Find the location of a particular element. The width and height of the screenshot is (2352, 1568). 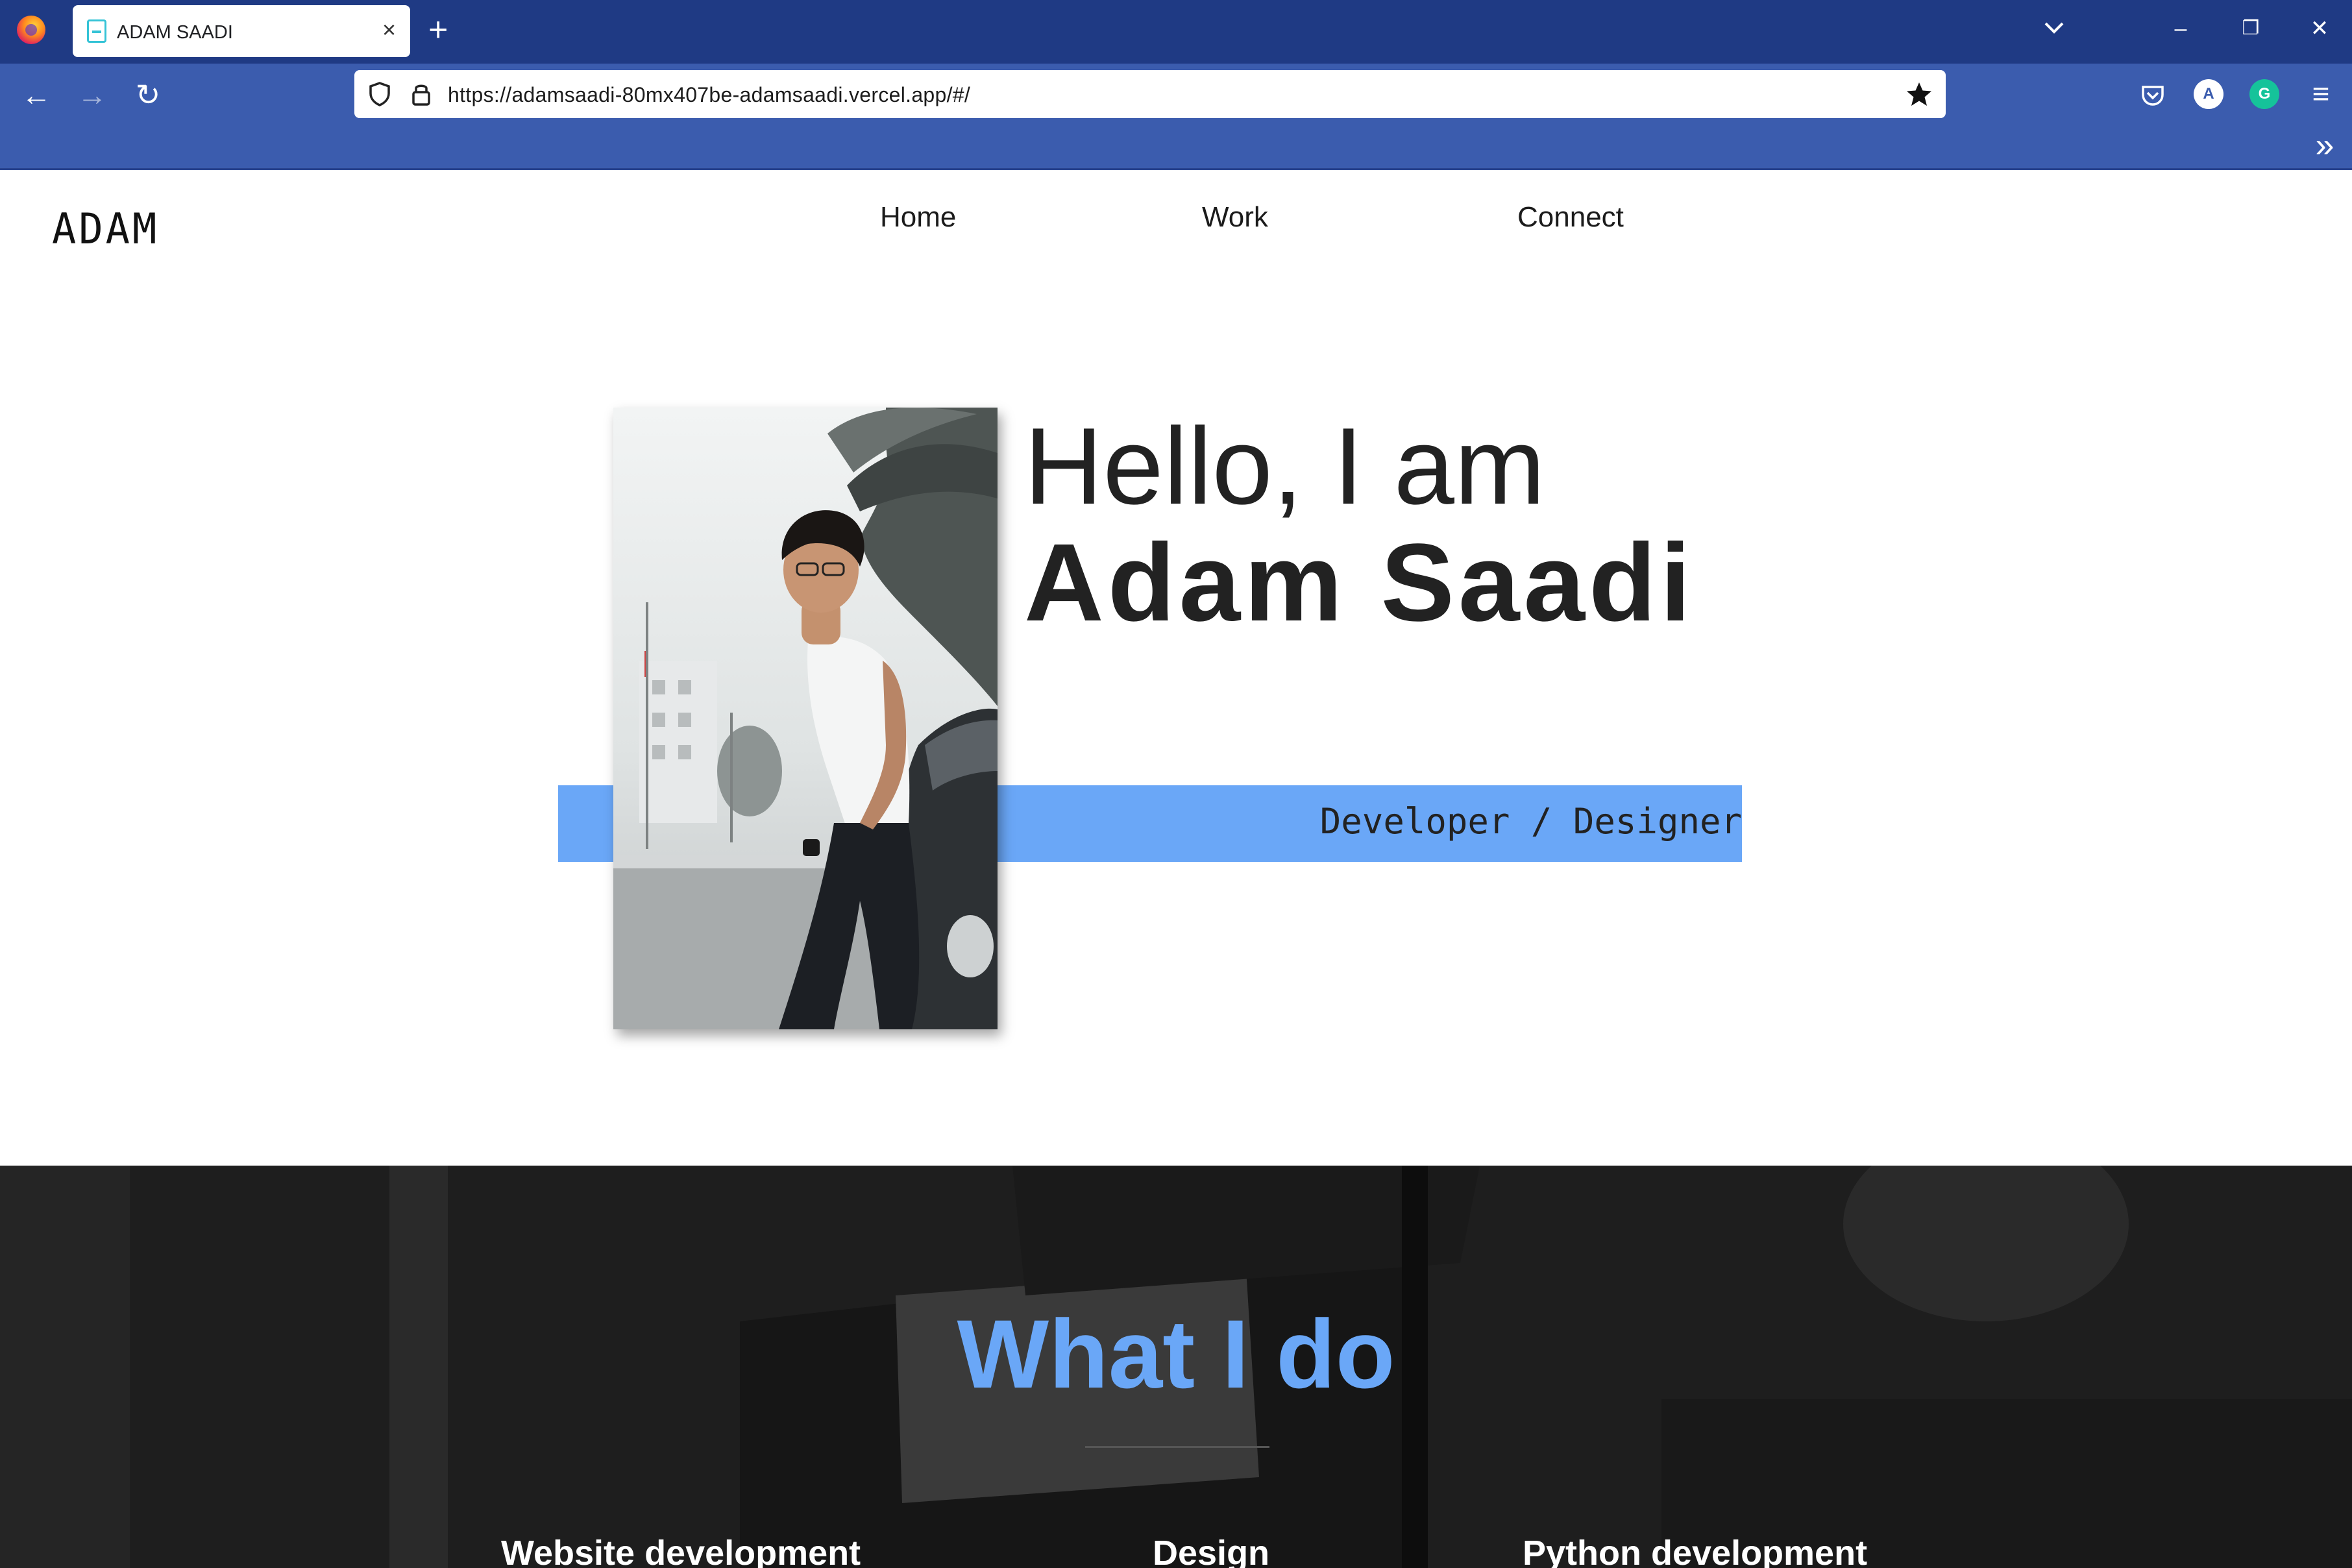

nav-link-work: Work is located at coordinates (1235, 217).